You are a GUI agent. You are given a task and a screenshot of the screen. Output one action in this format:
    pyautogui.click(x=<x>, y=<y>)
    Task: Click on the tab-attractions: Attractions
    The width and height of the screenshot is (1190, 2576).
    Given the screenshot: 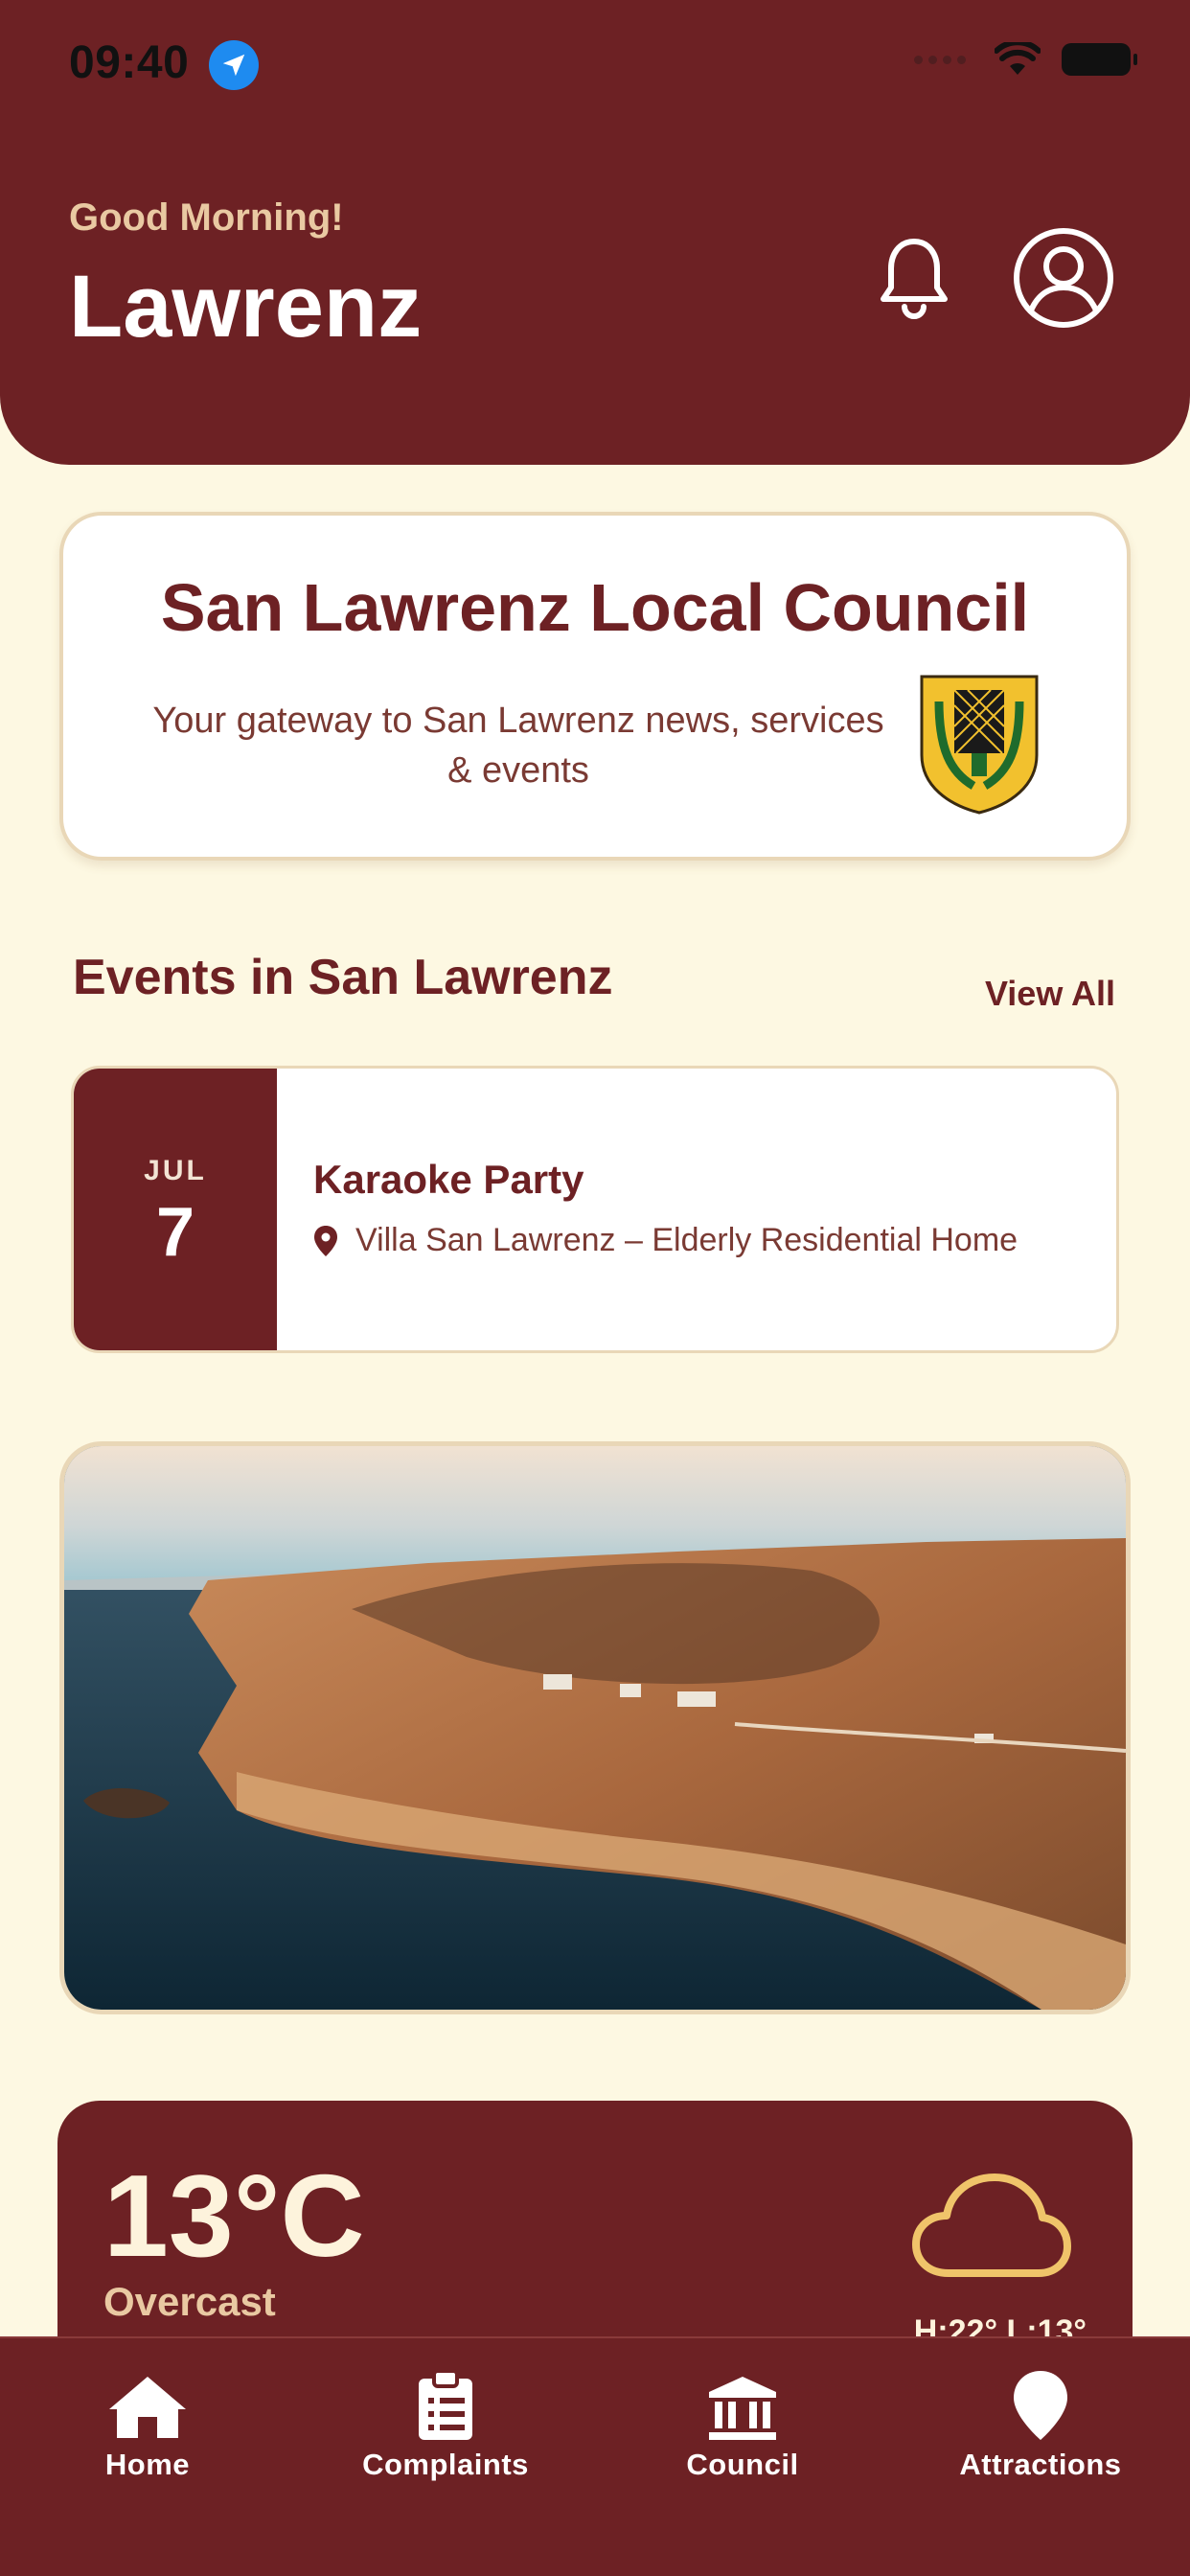 What is the action you would take?
    pyautogui.click(x=1041, y=2423)
    